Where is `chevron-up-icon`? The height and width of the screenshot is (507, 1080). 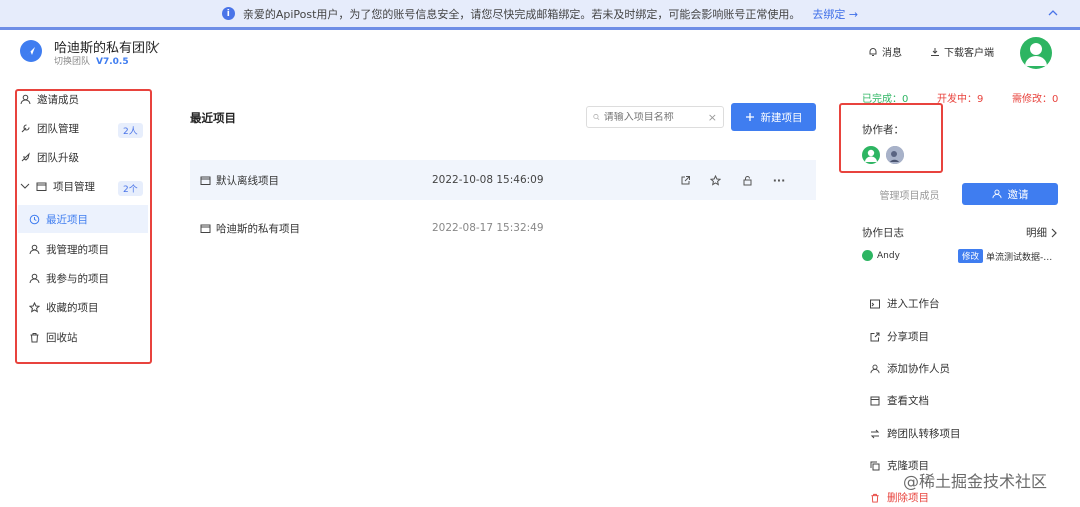 chevron-up-icon is located at coordinates (1053, 13).